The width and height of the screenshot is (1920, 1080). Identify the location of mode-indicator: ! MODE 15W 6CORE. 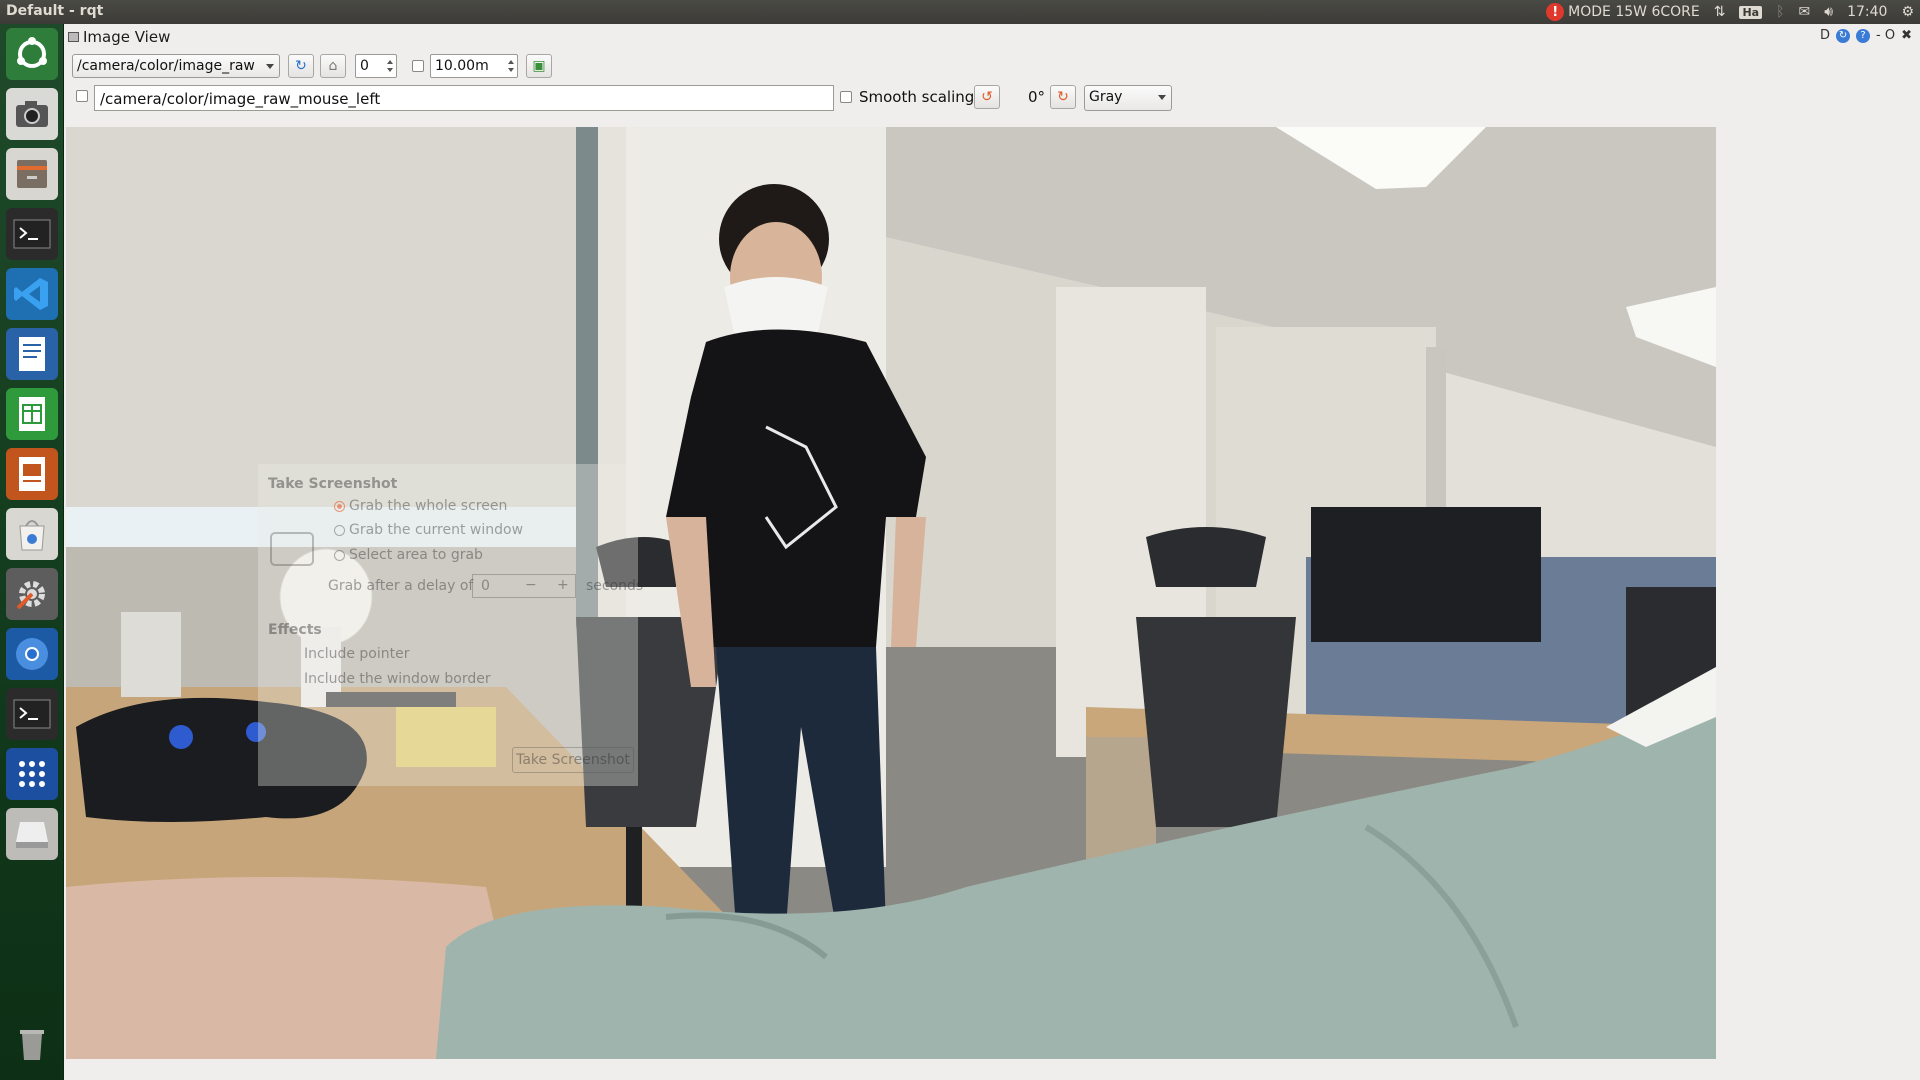
(1623, 12).